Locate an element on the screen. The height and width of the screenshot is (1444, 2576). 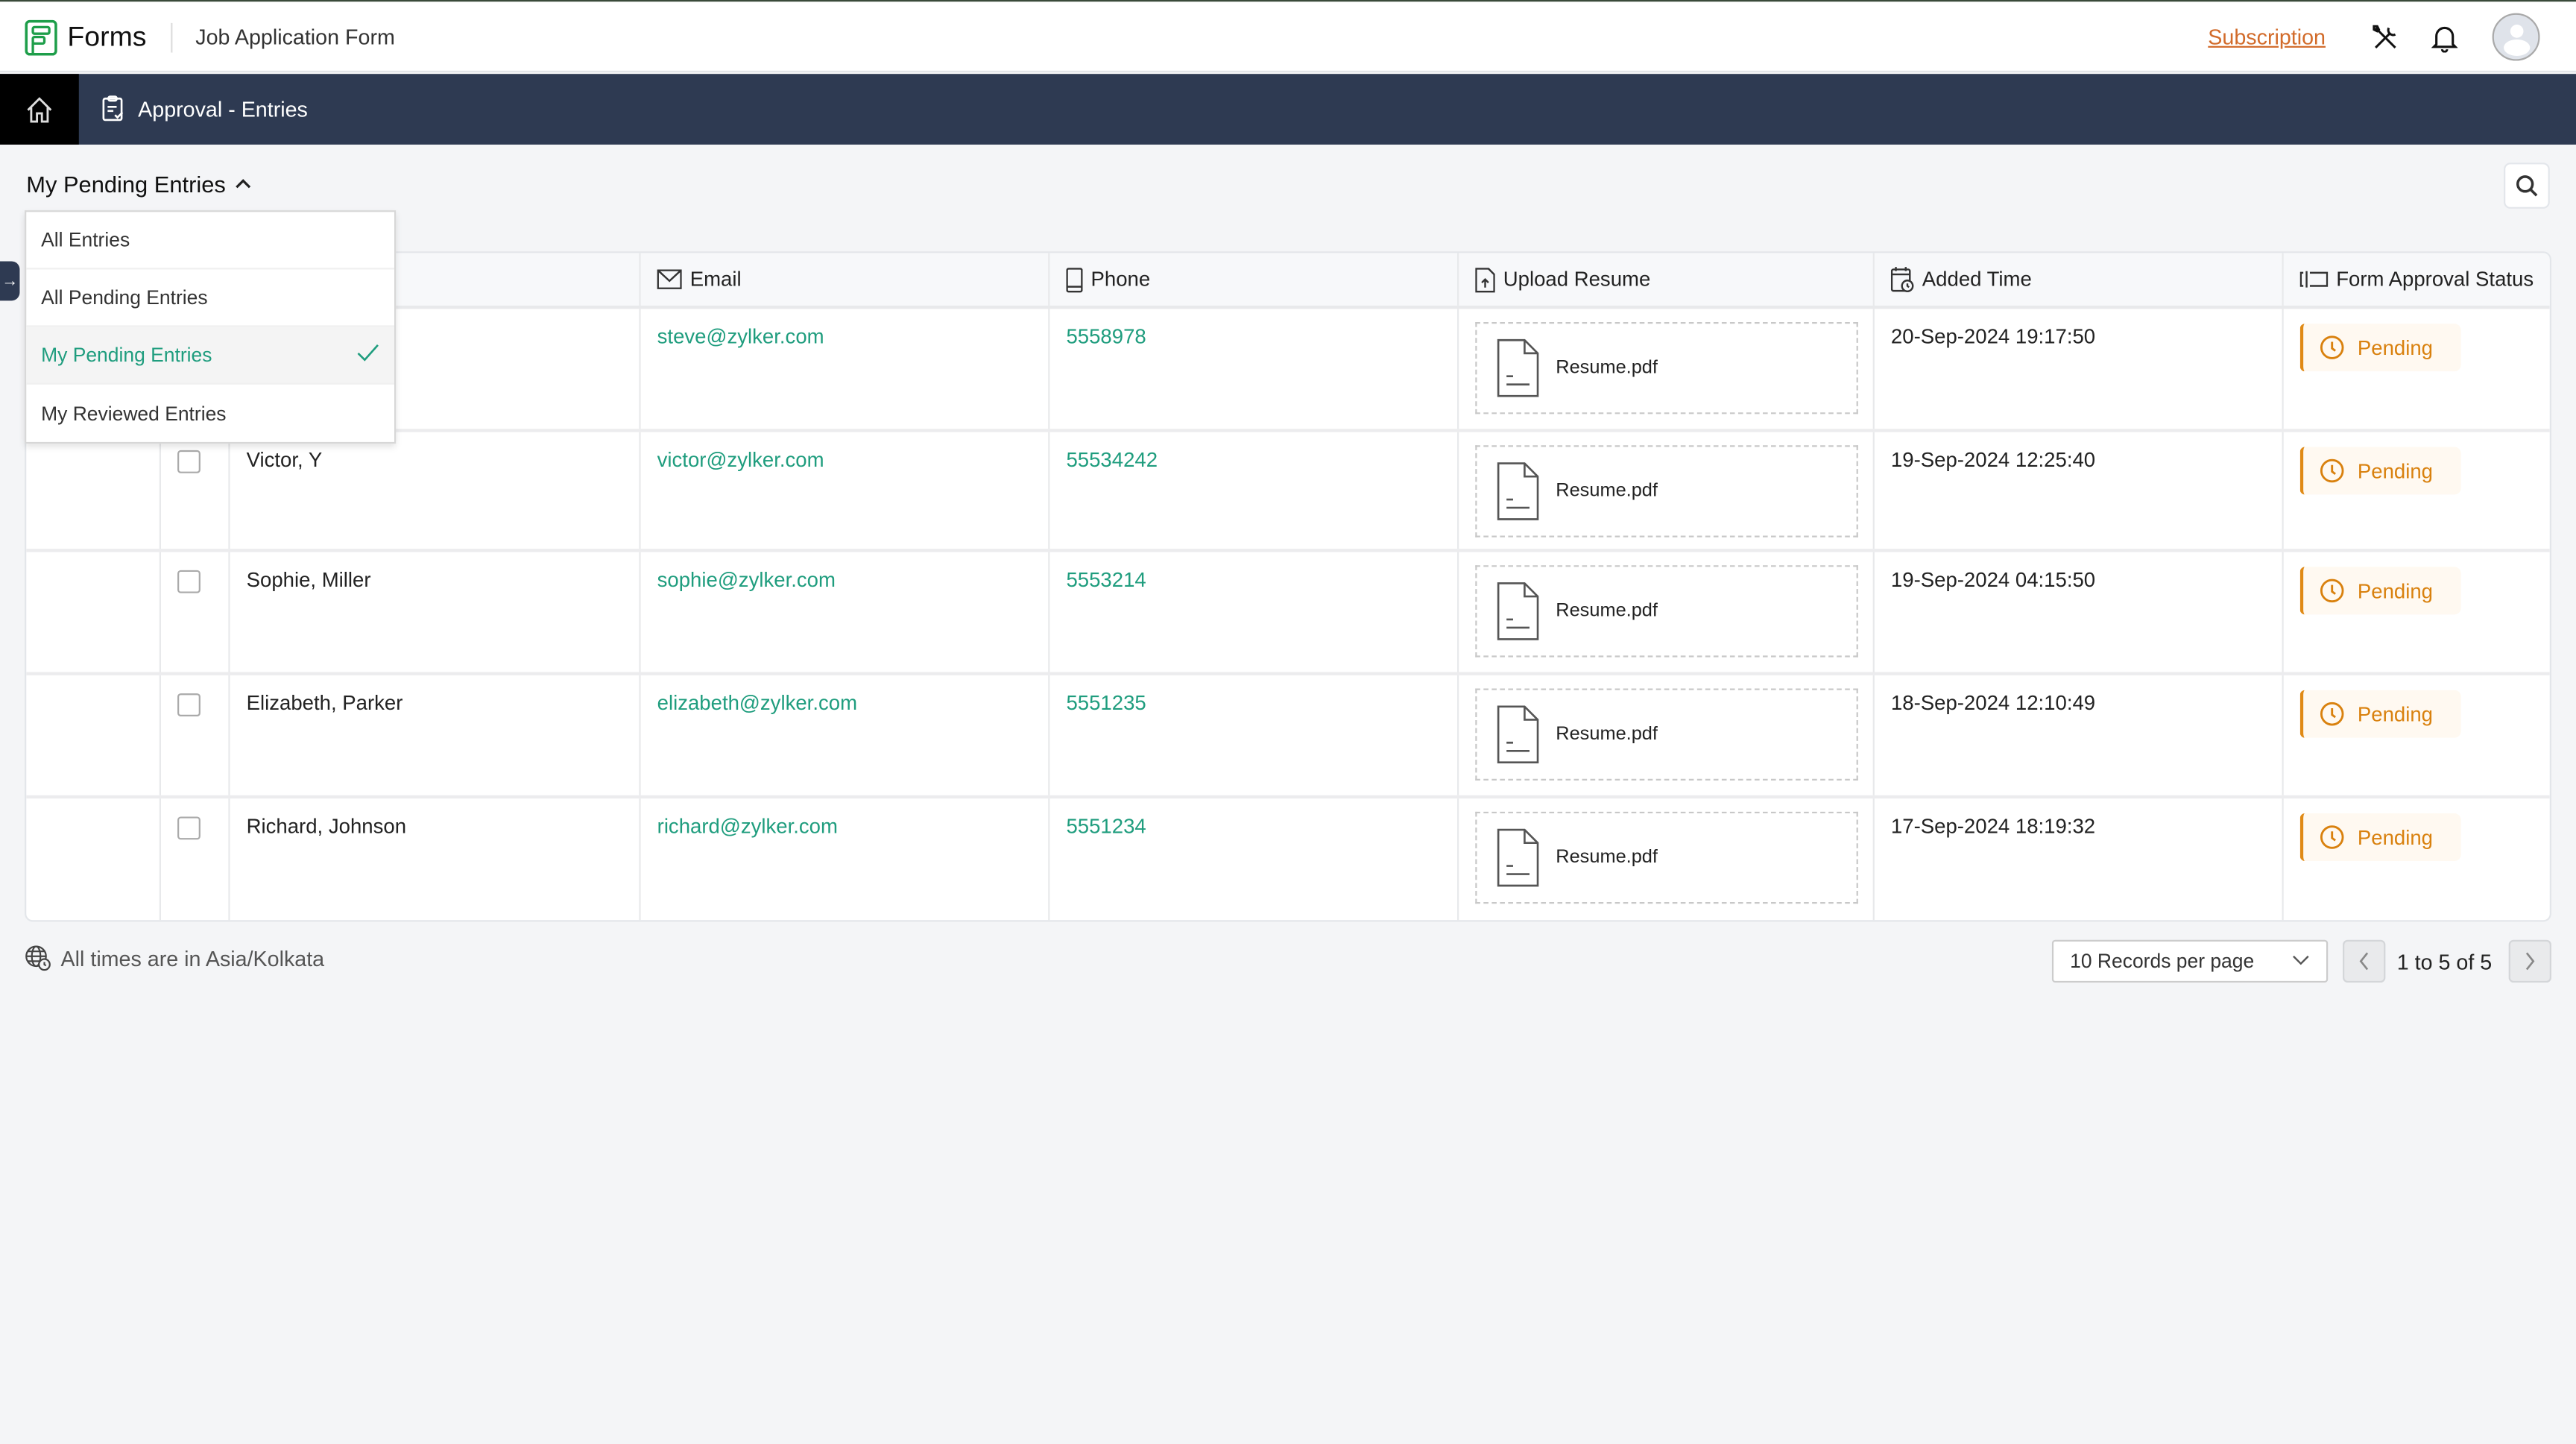
email-link: sophie@zylker.com is located at coordinates (746, 580).